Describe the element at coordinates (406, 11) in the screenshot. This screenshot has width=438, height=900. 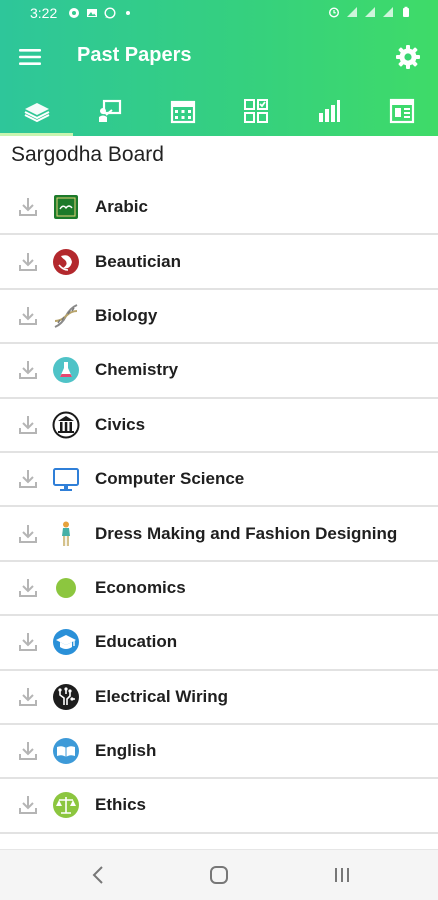
I see `battery-icon` at that location.